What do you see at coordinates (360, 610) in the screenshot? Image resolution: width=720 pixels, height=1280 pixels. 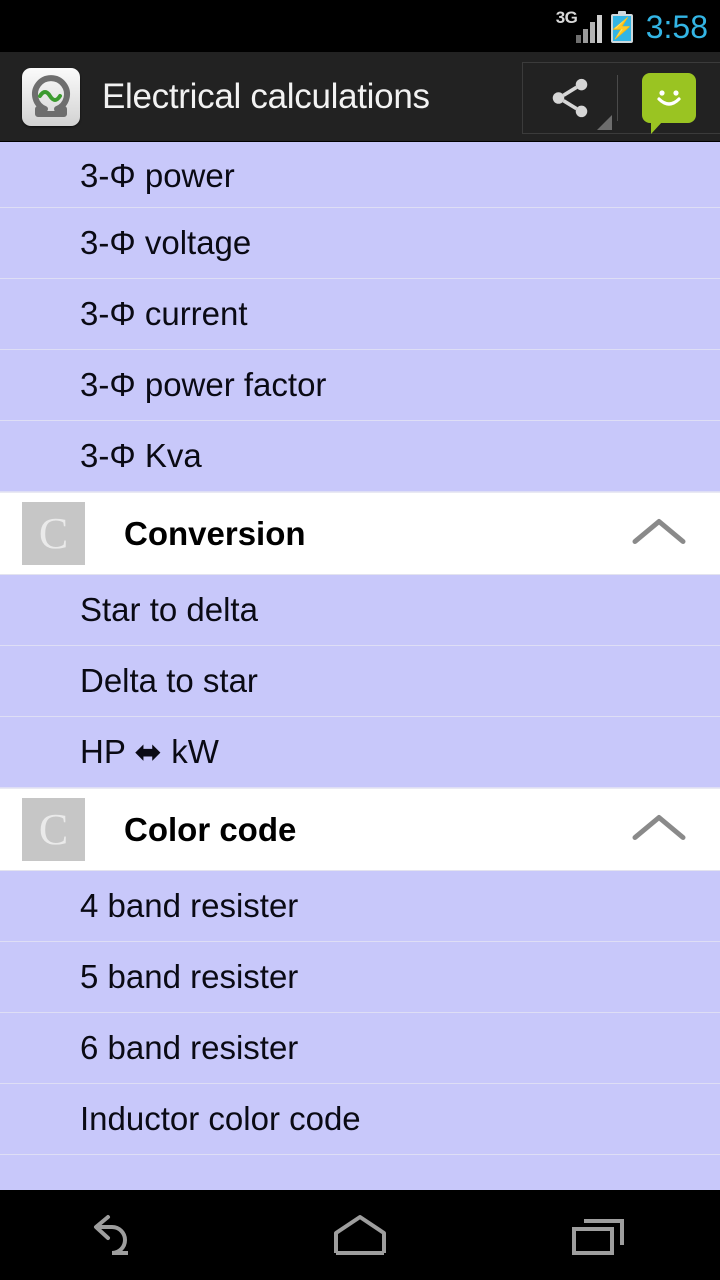 I see `list-item: Star to delta` at bounding box center [360, 610].